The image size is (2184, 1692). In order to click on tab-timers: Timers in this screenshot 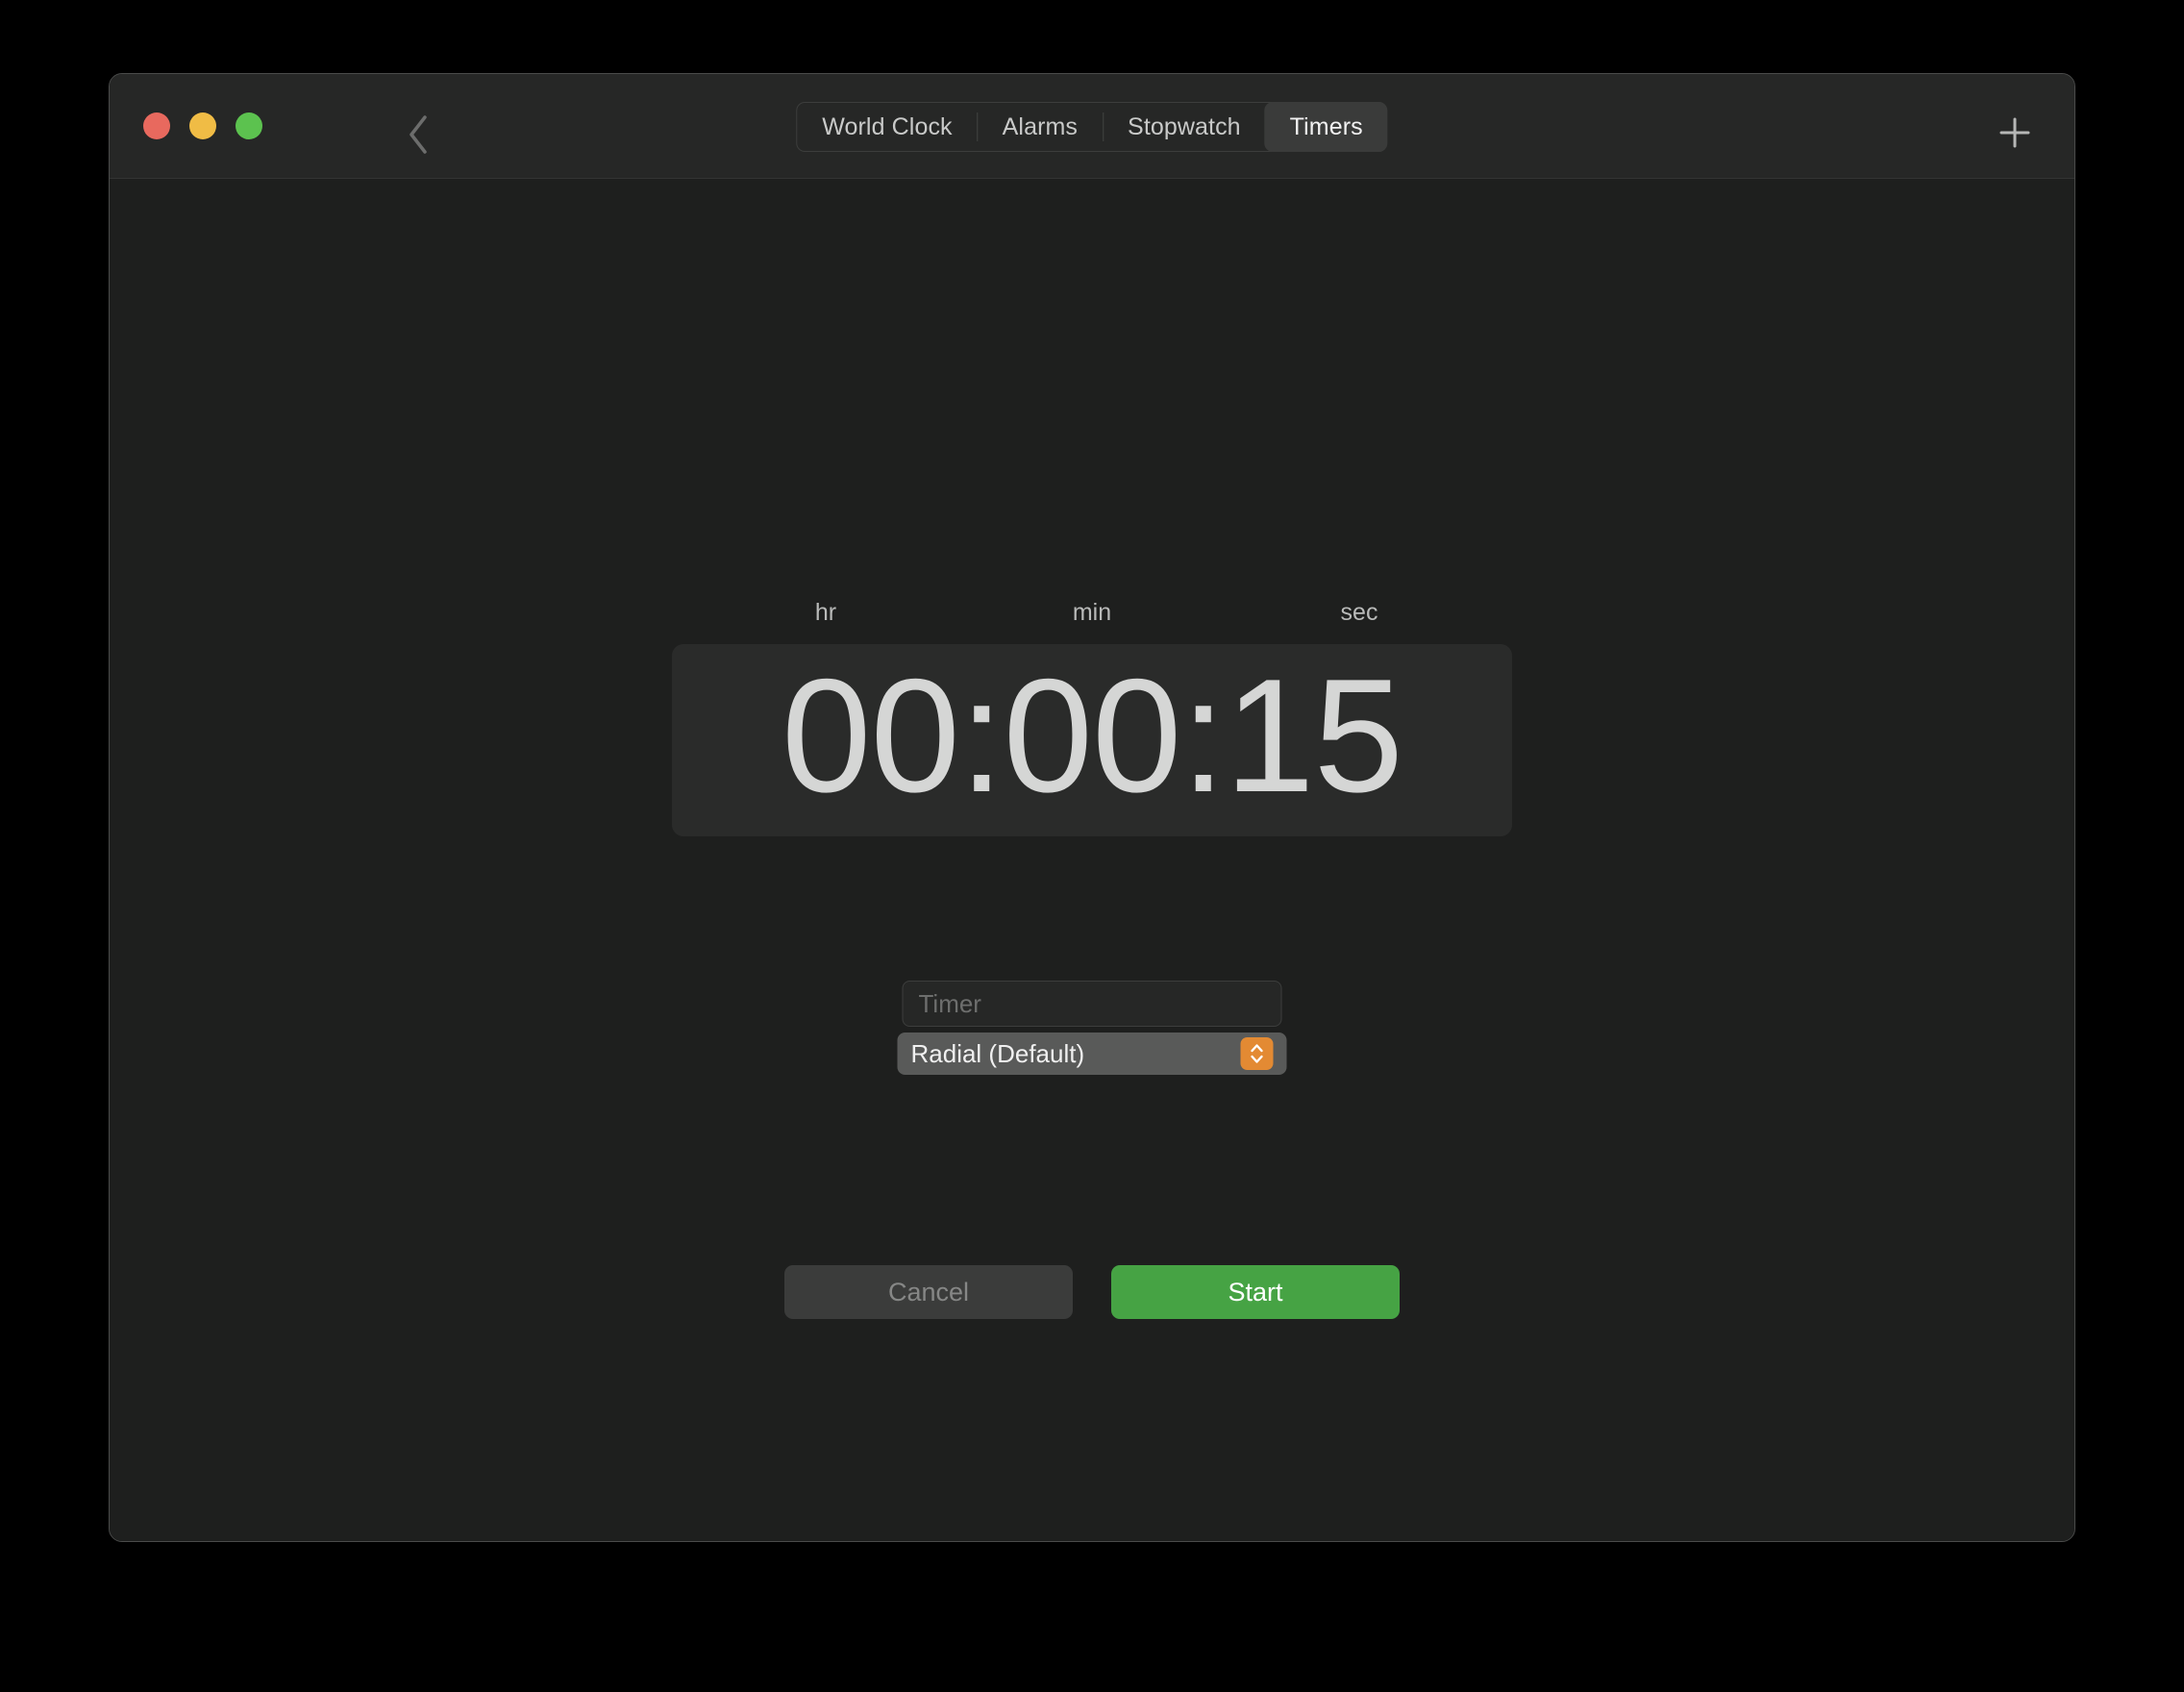, I will do `click(1326, 127)`.